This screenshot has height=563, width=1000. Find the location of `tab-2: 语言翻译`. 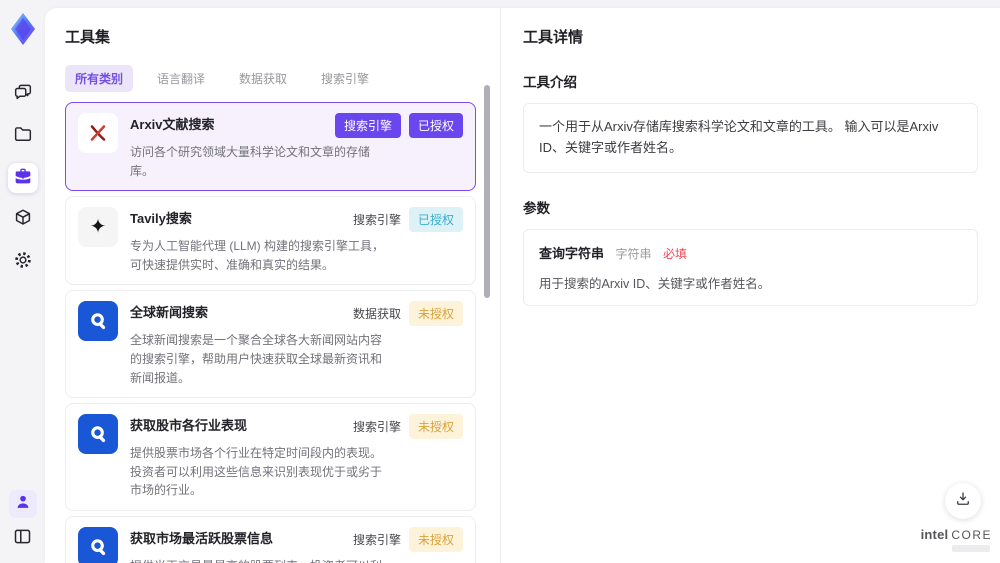

tab-2: 语言翻译 is located at coordinates (181, 78).